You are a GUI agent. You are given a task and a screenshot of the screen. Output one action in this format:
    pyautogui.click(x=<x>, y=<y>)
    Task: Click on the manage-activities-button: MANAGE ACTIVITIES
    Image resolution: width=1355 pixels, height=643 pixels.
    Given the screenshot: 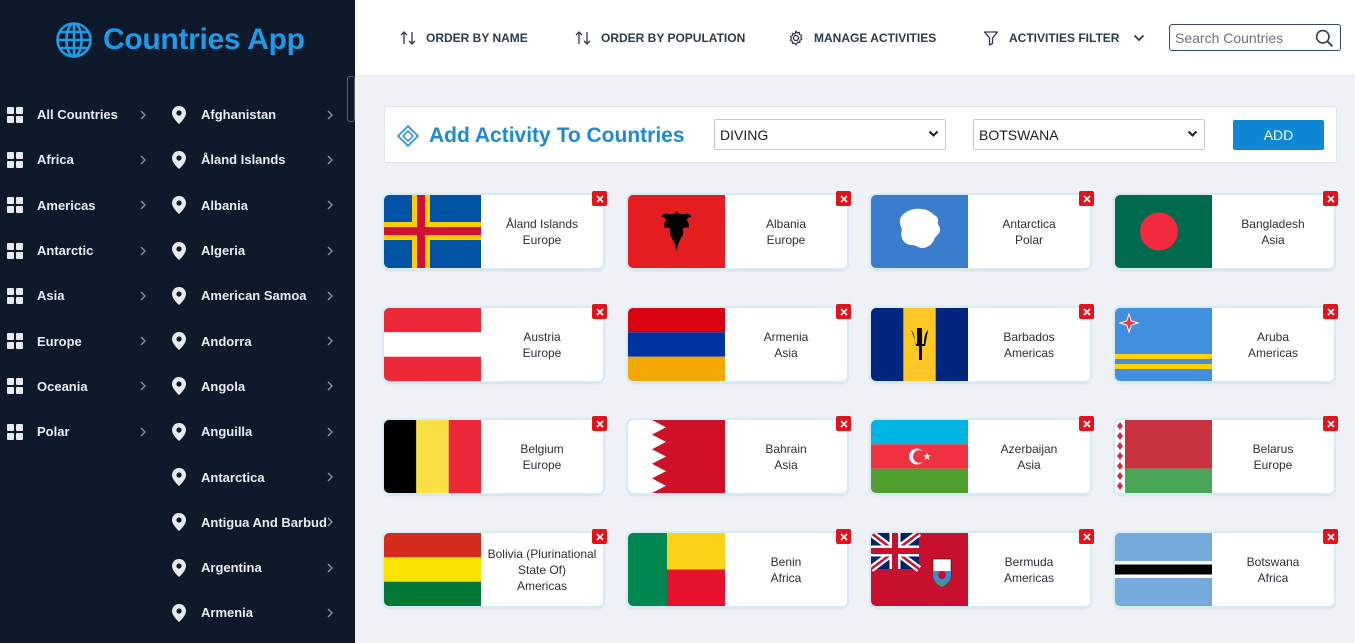 What is the action you would take?
    pyautogui.click(x=862, y=38)
    